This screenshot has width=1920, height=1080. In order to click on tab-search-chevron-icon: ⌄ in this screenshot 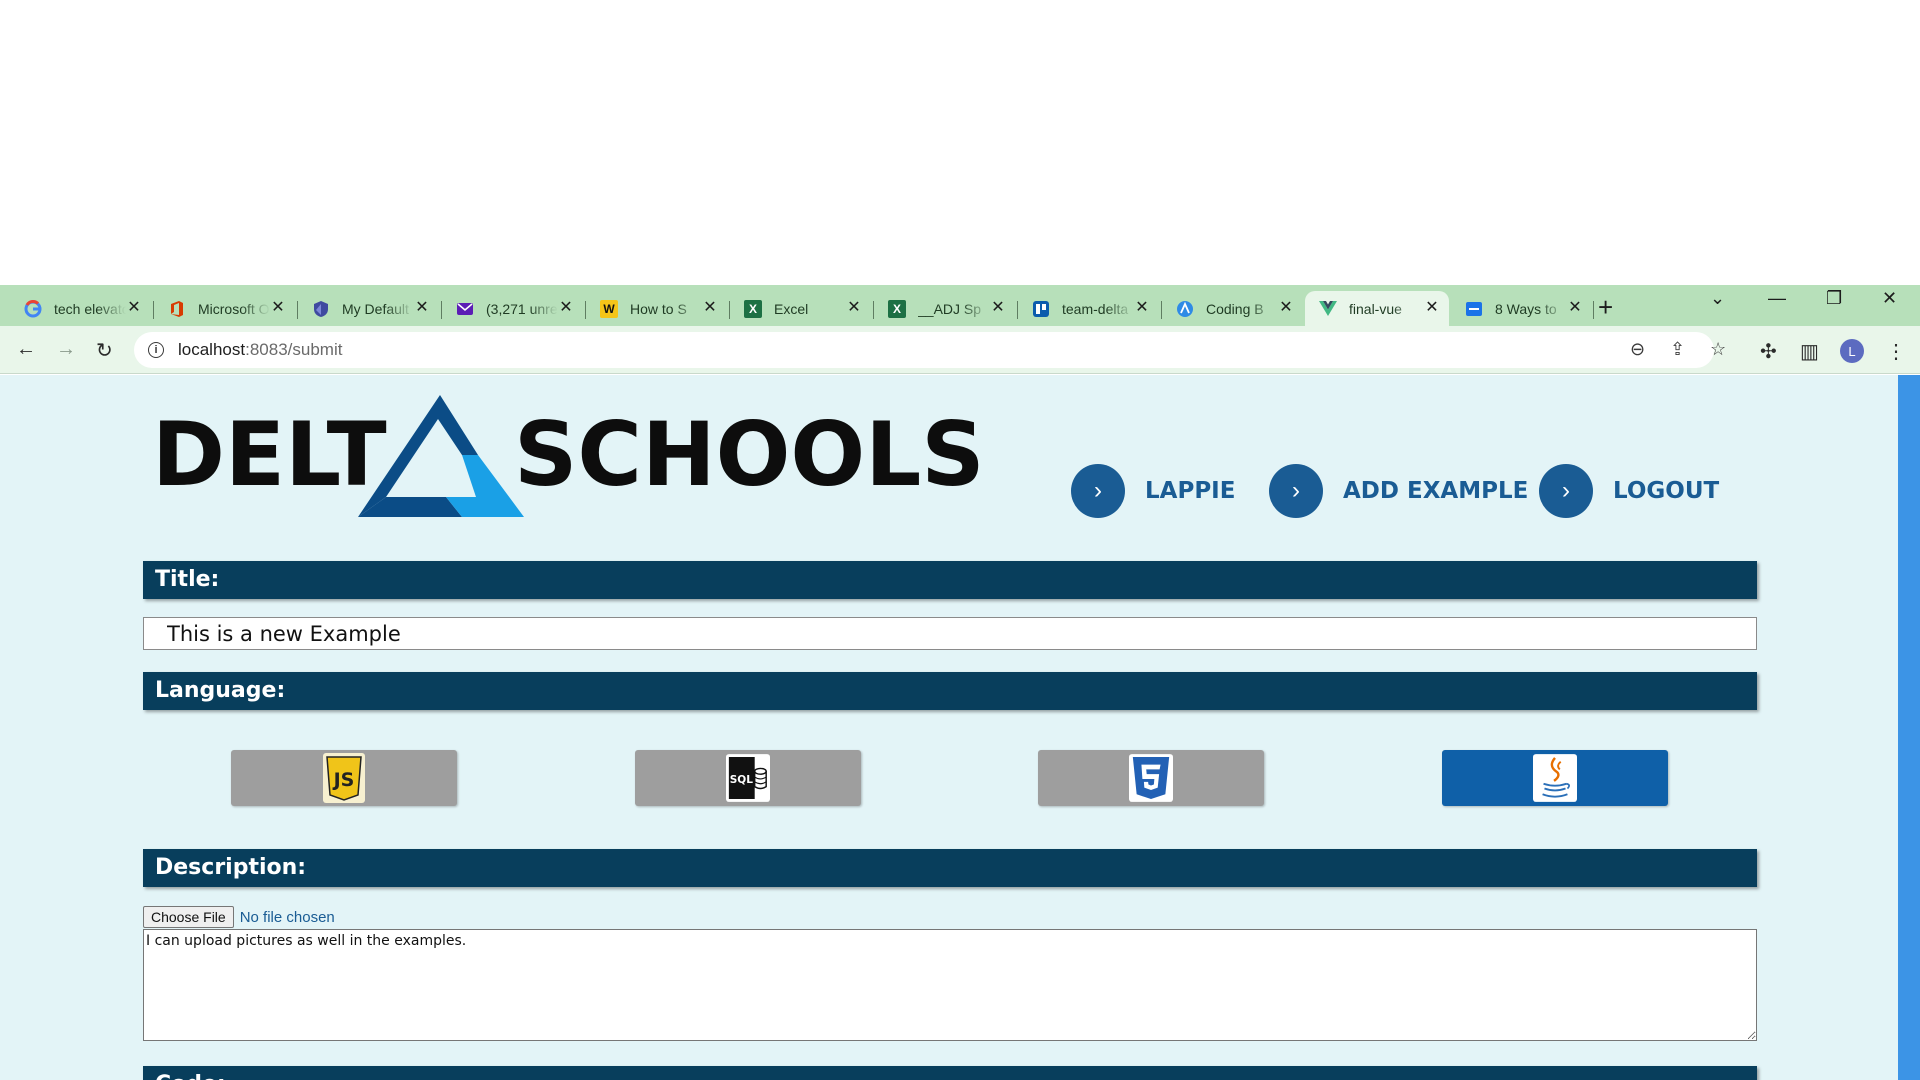, I will do `click(1717, 298)`.